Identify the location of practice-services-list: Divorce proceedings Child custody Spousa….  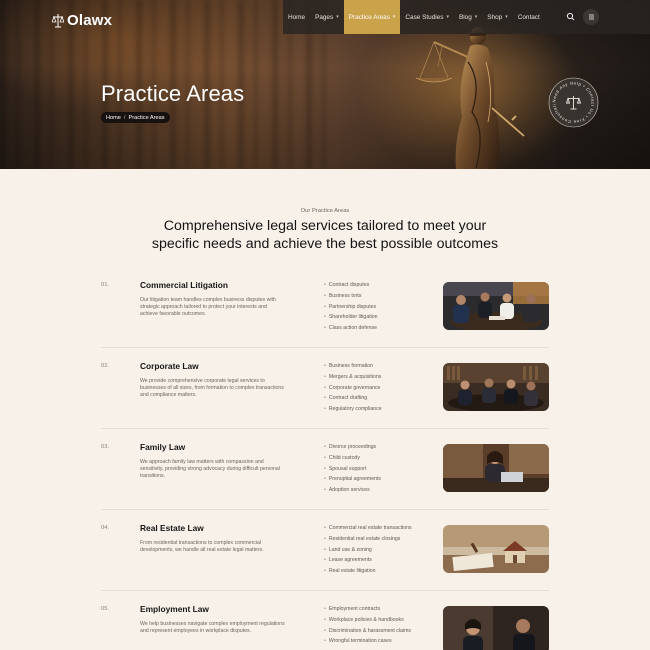
(352, 469).